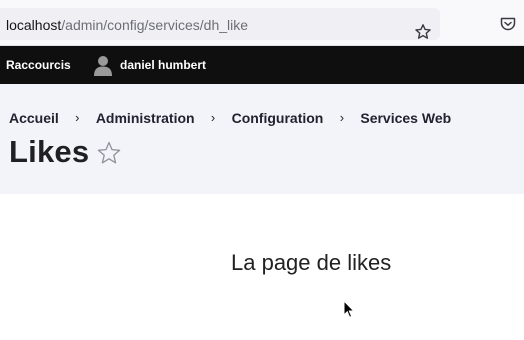 The height and width of the screenshot is (340, 524). I want to click on address-bar: localhost/admin/config/services/dh_like, so click(220, 24).